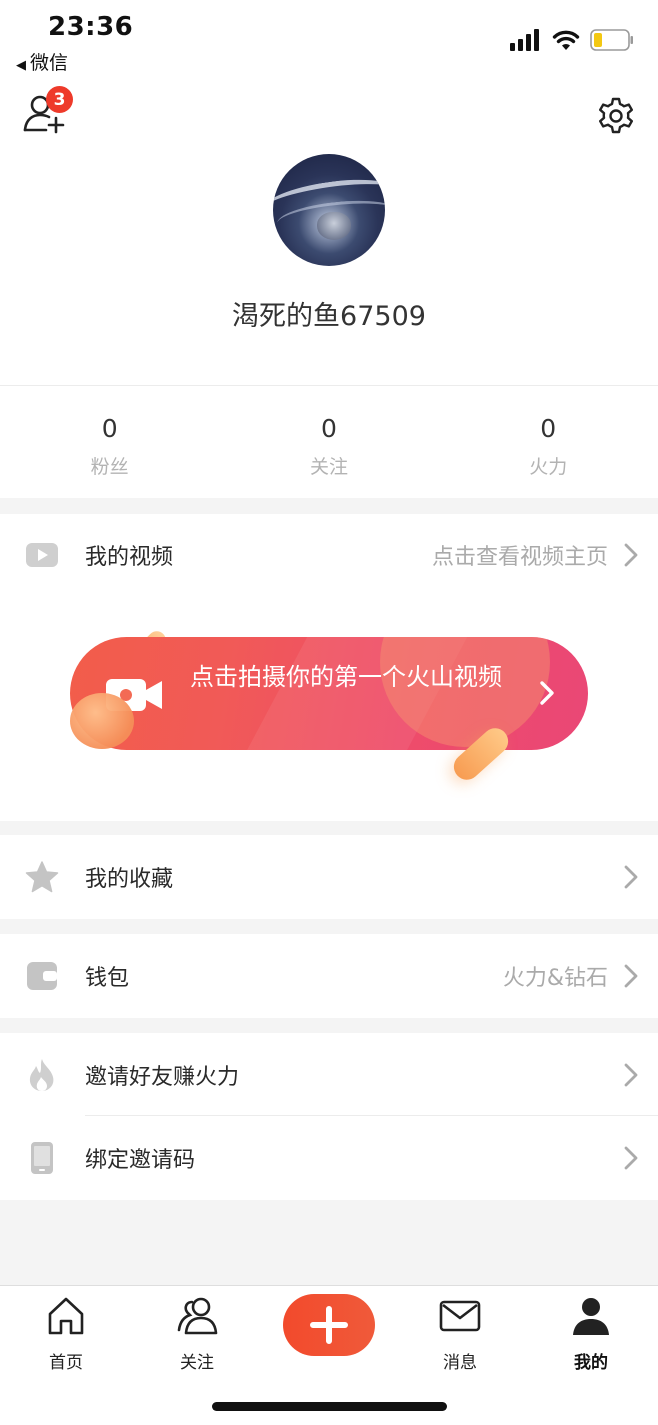 Image resolution: width=658 pixels, height=1425 pixels. What do you see at coordinates (42, 555) in the screenshot?
I see `video-play-icon` at bounding box center [42, 555].